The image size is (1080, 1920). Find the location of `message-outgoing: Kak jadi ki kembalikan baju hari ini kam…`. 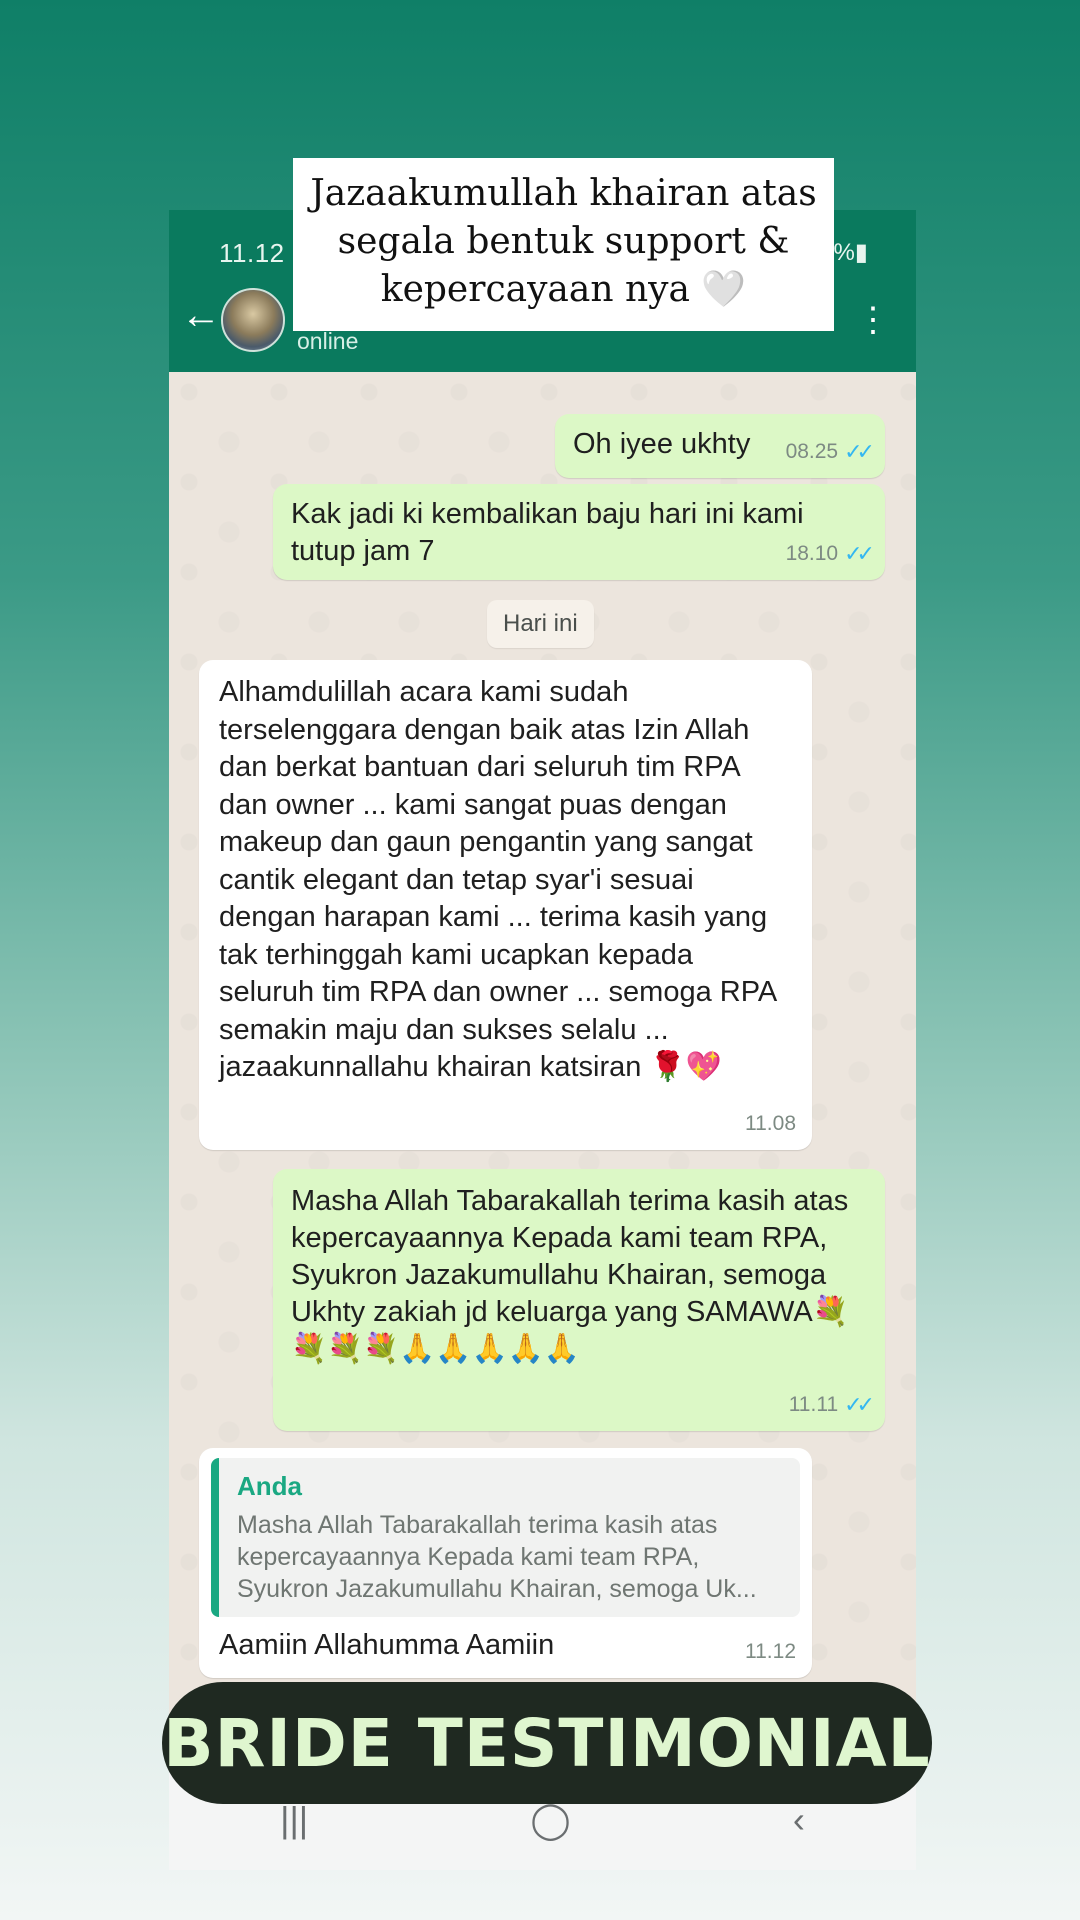

message-outgoing: Kak jadi ki kembalikan baju hari ini kam… is located at coordinates (579, 532).